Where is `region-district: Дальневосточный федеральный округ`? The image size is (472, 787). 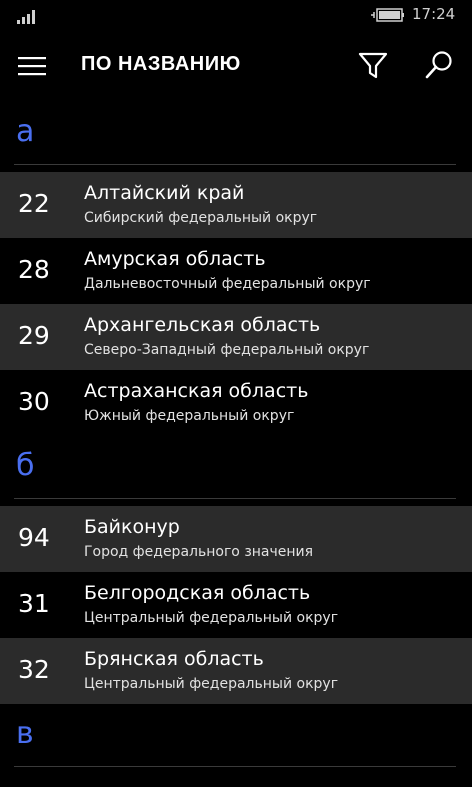 region-district: Дальневосточный федеральный округ is located at coordinates (227, 284).